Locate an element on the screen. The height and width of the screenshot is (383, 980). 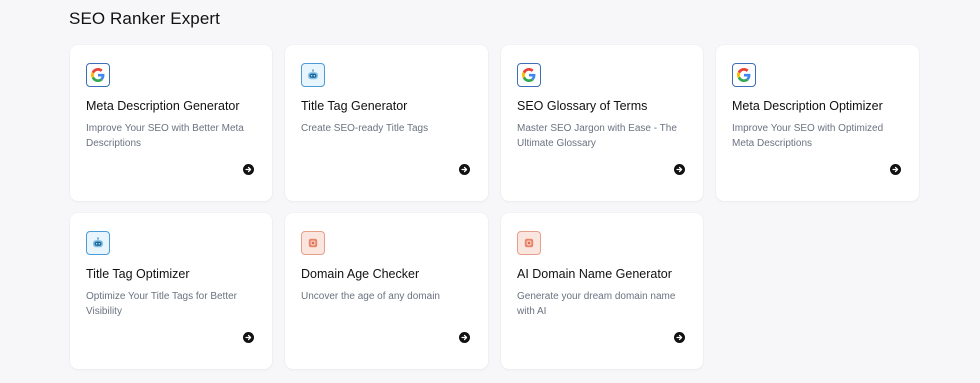
card-description: Uncover the age of any domain is located at coordinates (370, 296).